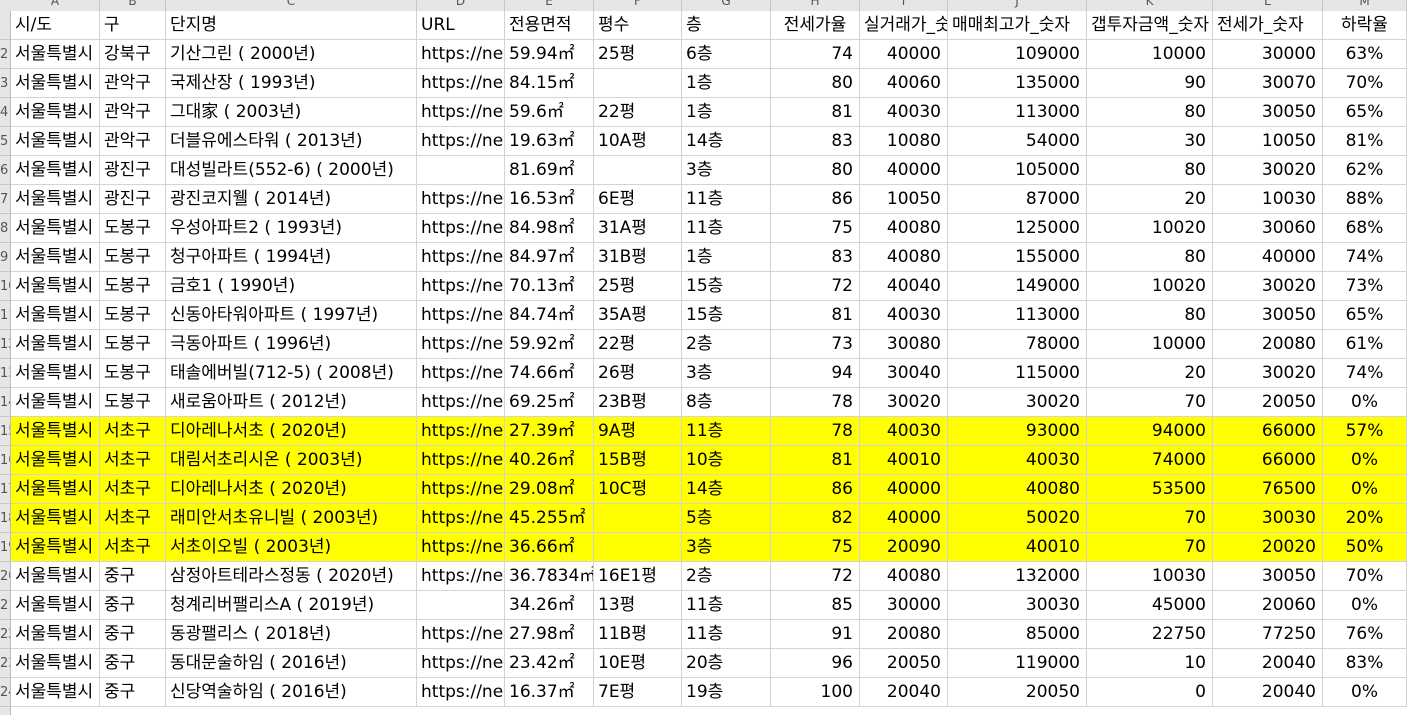  Describe the element at coordinates (5, 315) in the screenshot. I see `row-number: 11` at that location.